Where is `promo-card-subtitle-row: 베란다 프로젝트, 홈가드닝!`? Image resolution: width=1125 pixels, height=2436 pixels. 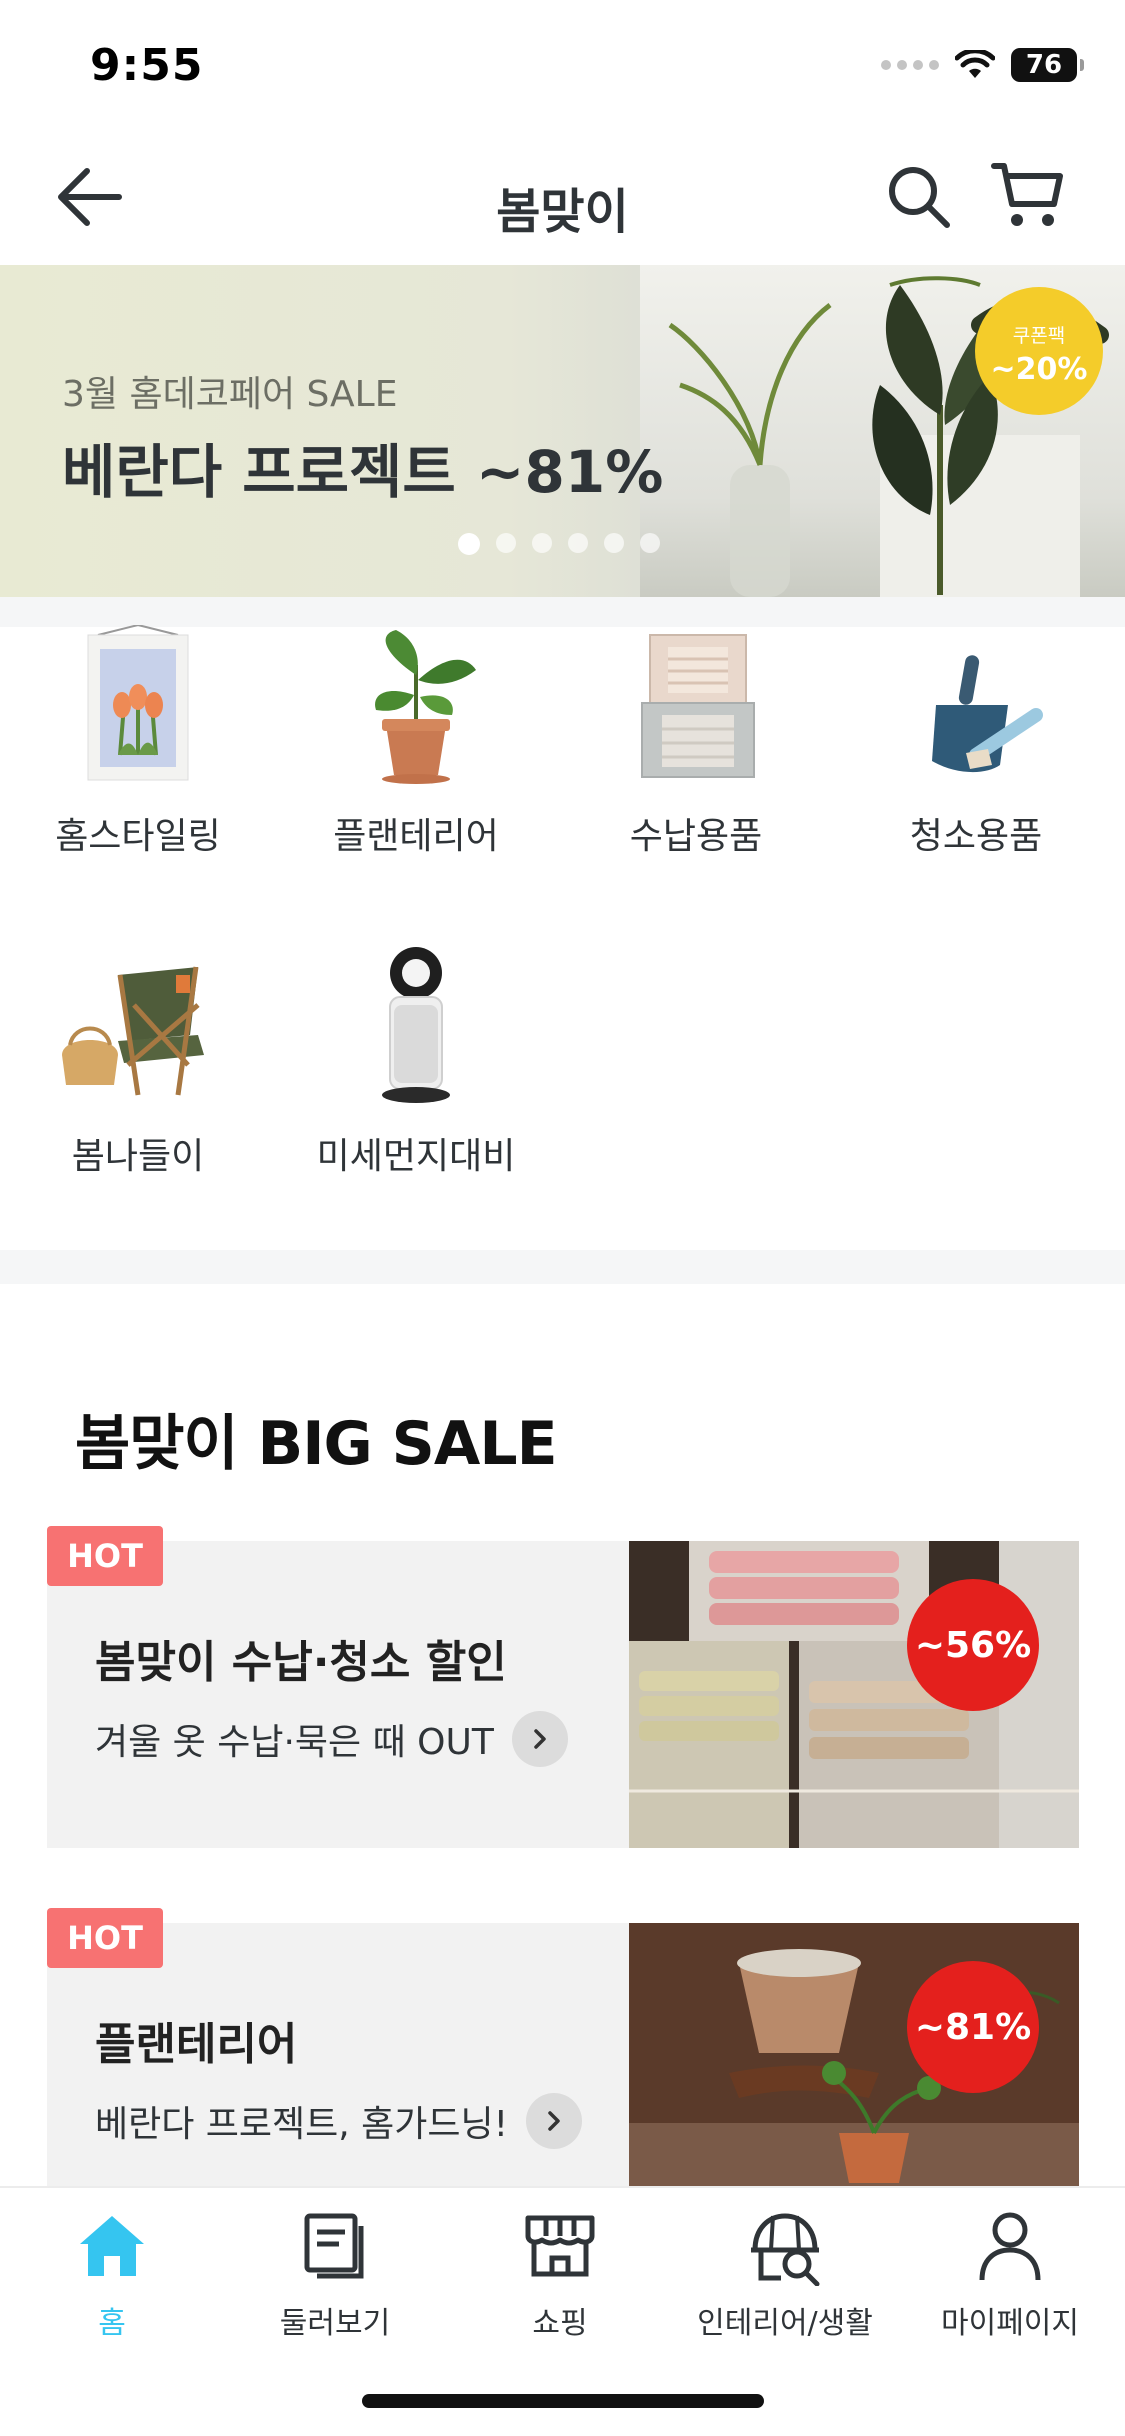 promo-card-subtitle-row: 베란다 프로젝트, 홈가드닝! is located at coordinates (339, 2121).